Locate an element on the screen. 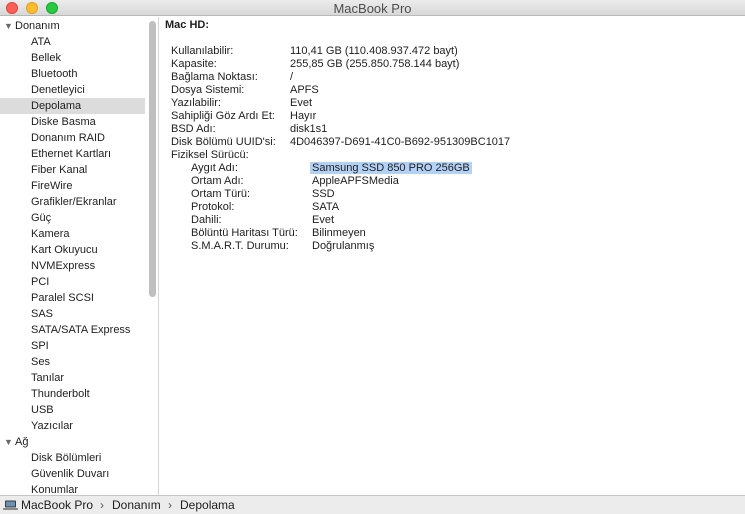 This screenshot has height=514, width=745. sidebar-item: Ses is located at coordinates (72, 362).